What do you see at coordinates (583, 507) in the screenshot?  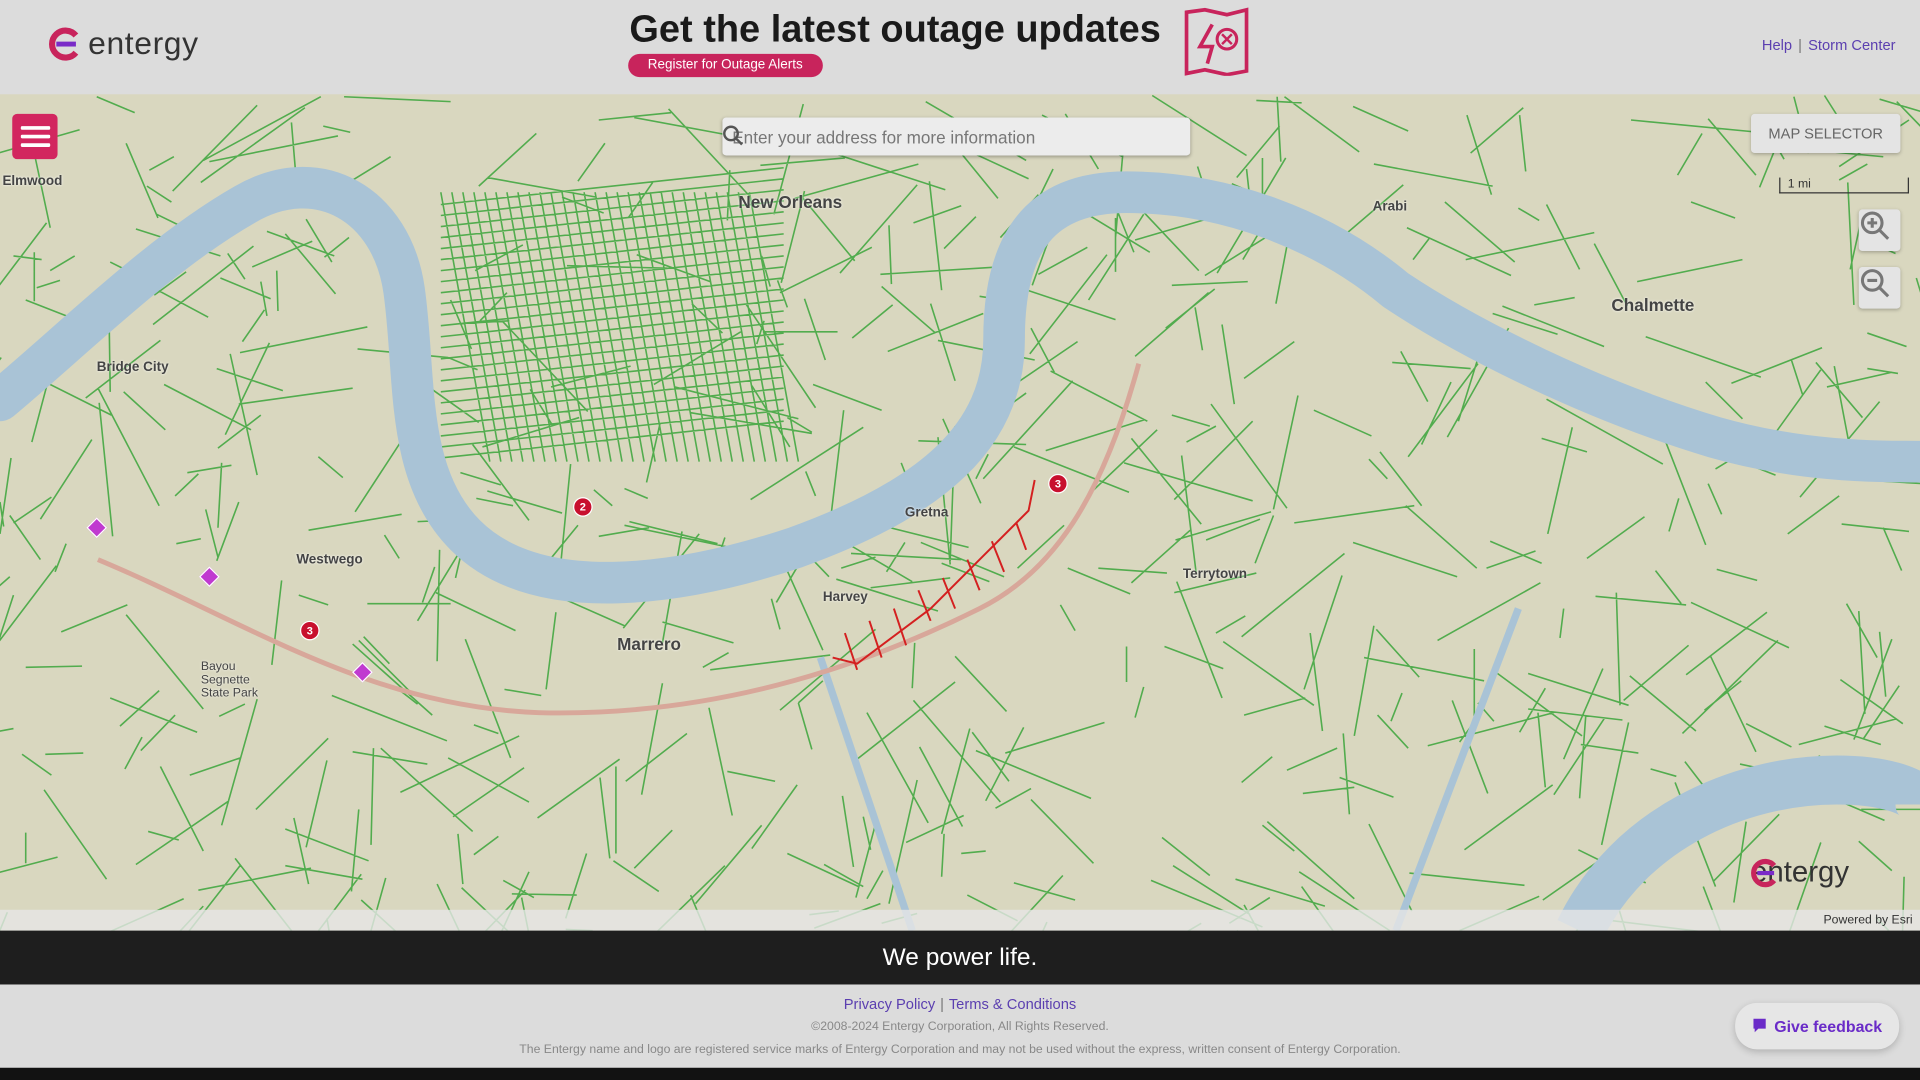 I see `outage-marker: 2` at bounding box center [583, 507].